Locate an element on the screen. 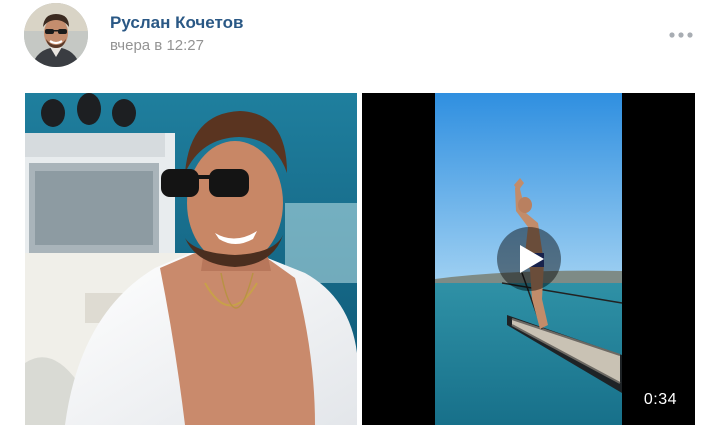  author-name-link: Руслан Кочетов is located at coordinates (176, 23).